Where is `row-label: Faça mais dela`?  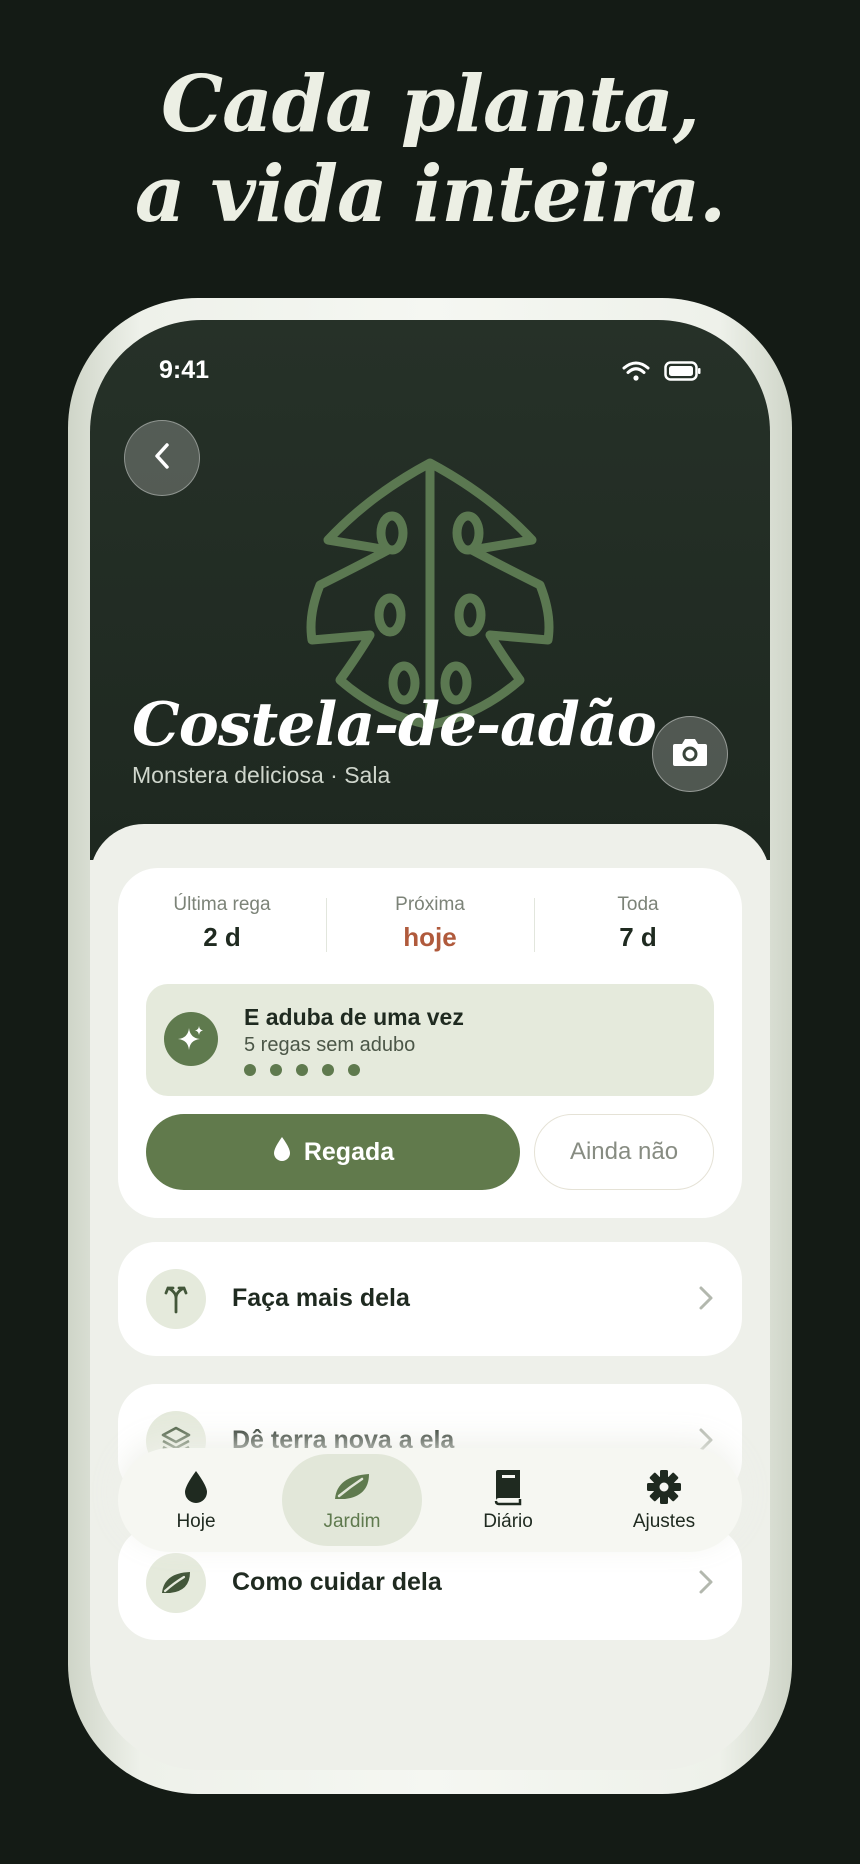
row-label: Faça mais dela is located at coordinates (321, 1298).